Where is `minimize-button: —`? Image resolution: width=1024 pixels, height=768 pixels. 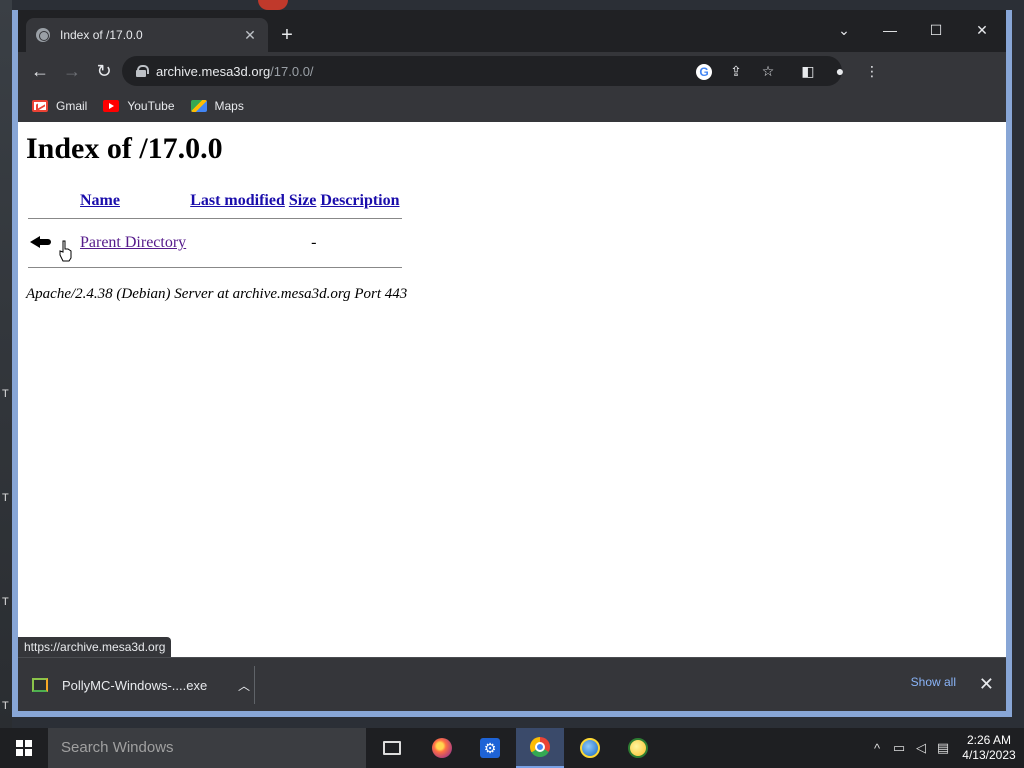 minimize-button: — is located at coordinates (890, 30).